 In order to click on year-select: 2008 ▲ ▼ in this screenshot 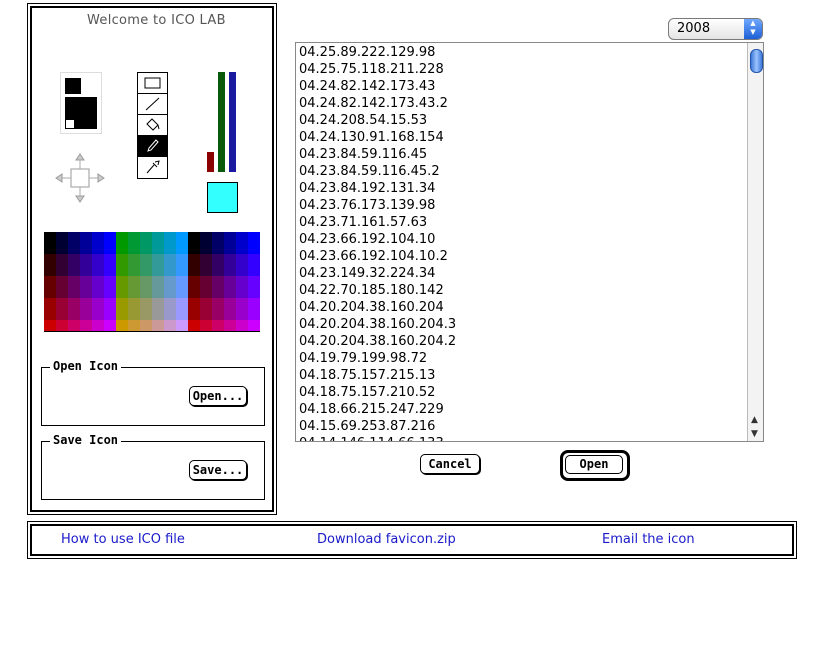, I will do `click(715, 29)`.